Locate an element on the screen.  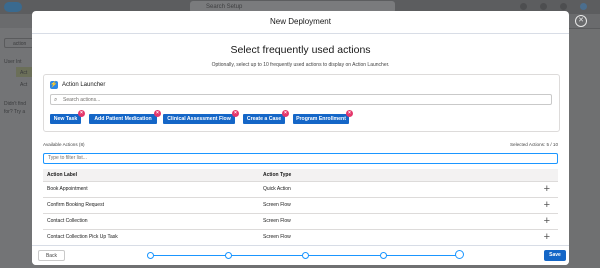
selected-action-chip: Clinical Assessment Flow × is located at coordinates (201, 117).